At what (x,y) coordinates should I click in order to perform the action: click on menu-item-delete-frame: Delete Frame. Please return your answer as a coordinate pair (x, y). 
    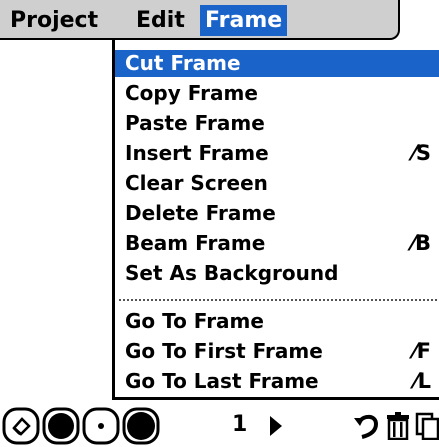
    Looking at the image, I should click on (277, 213).